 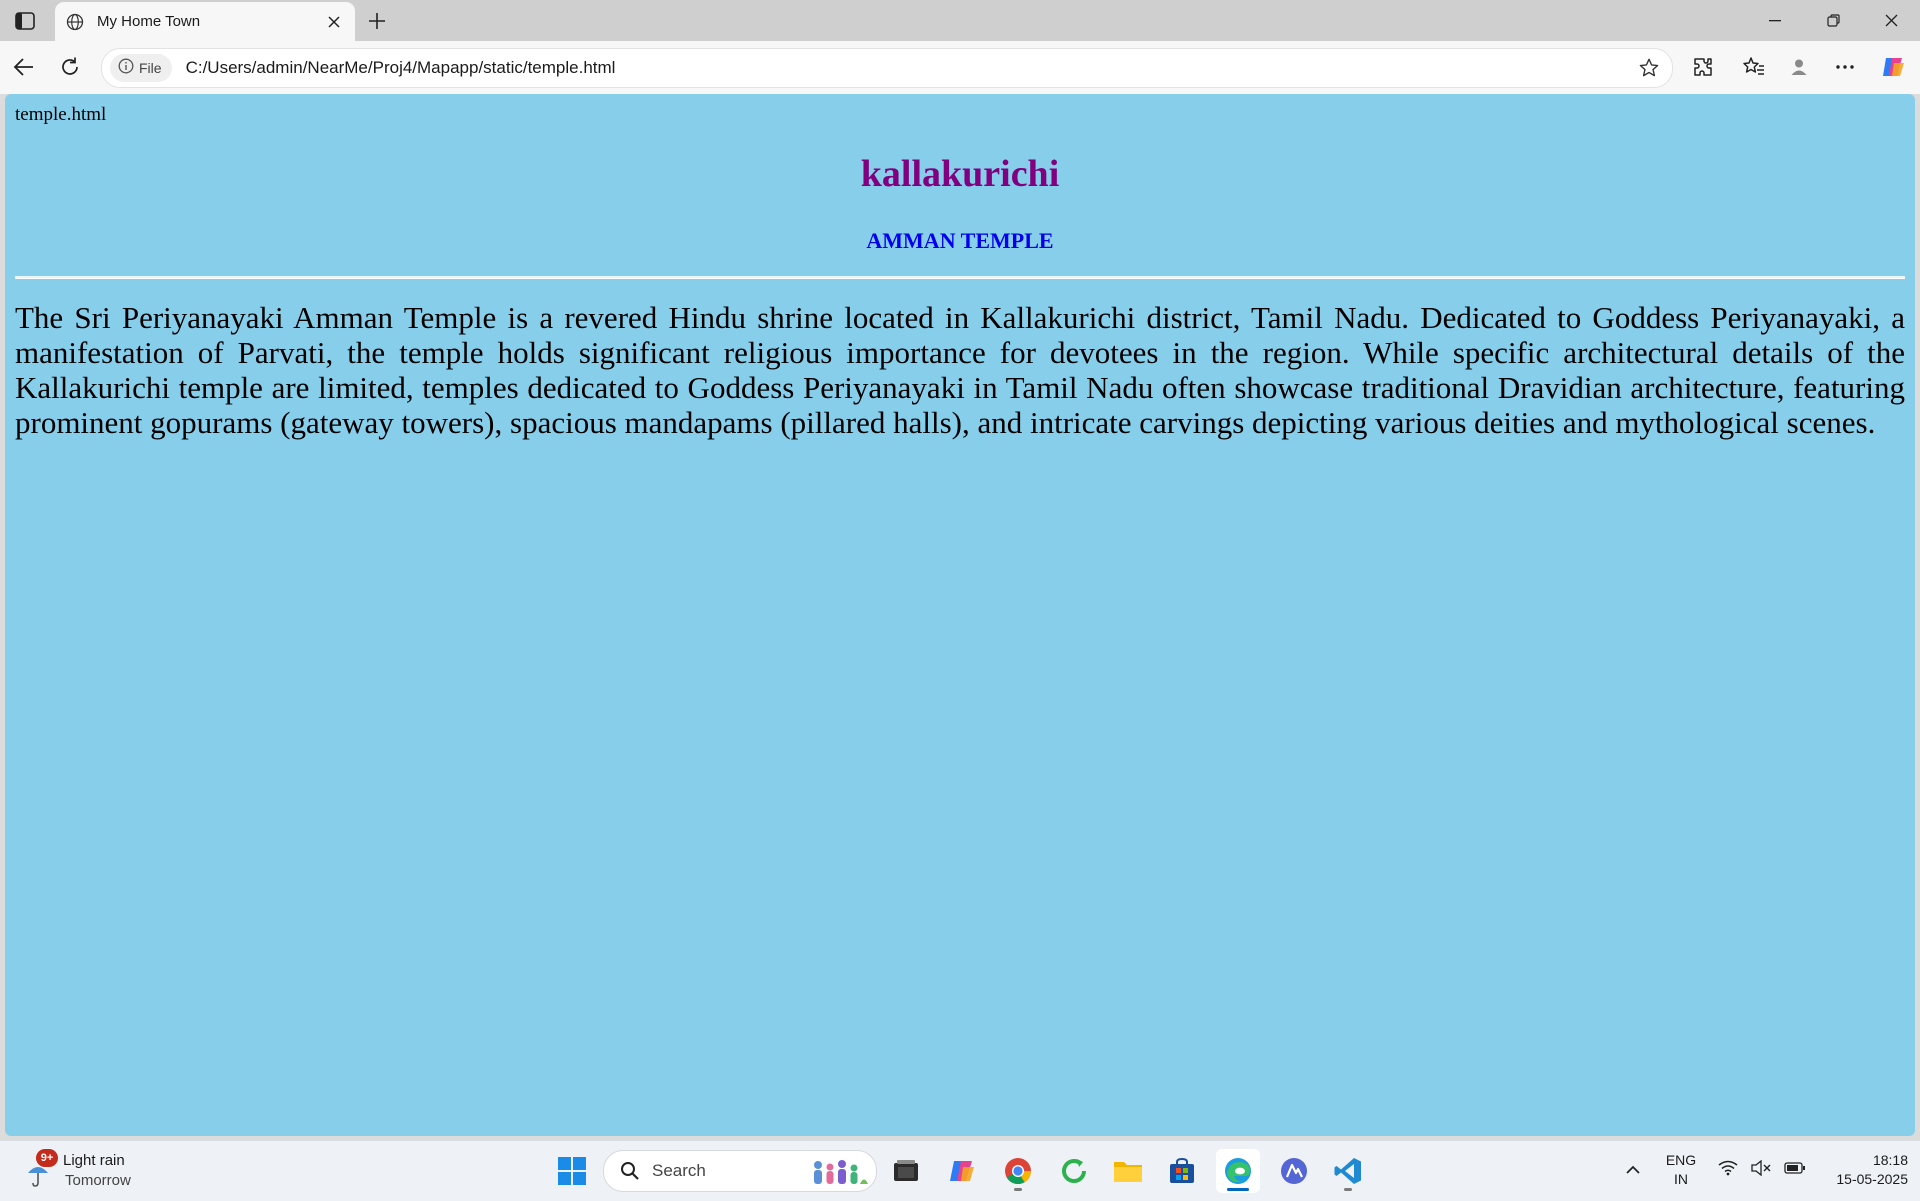 What do you see at coordinates (1128, 1171) in the screenshot?
I see `file-explorer-icon` at bounding box center [1128, 1171].